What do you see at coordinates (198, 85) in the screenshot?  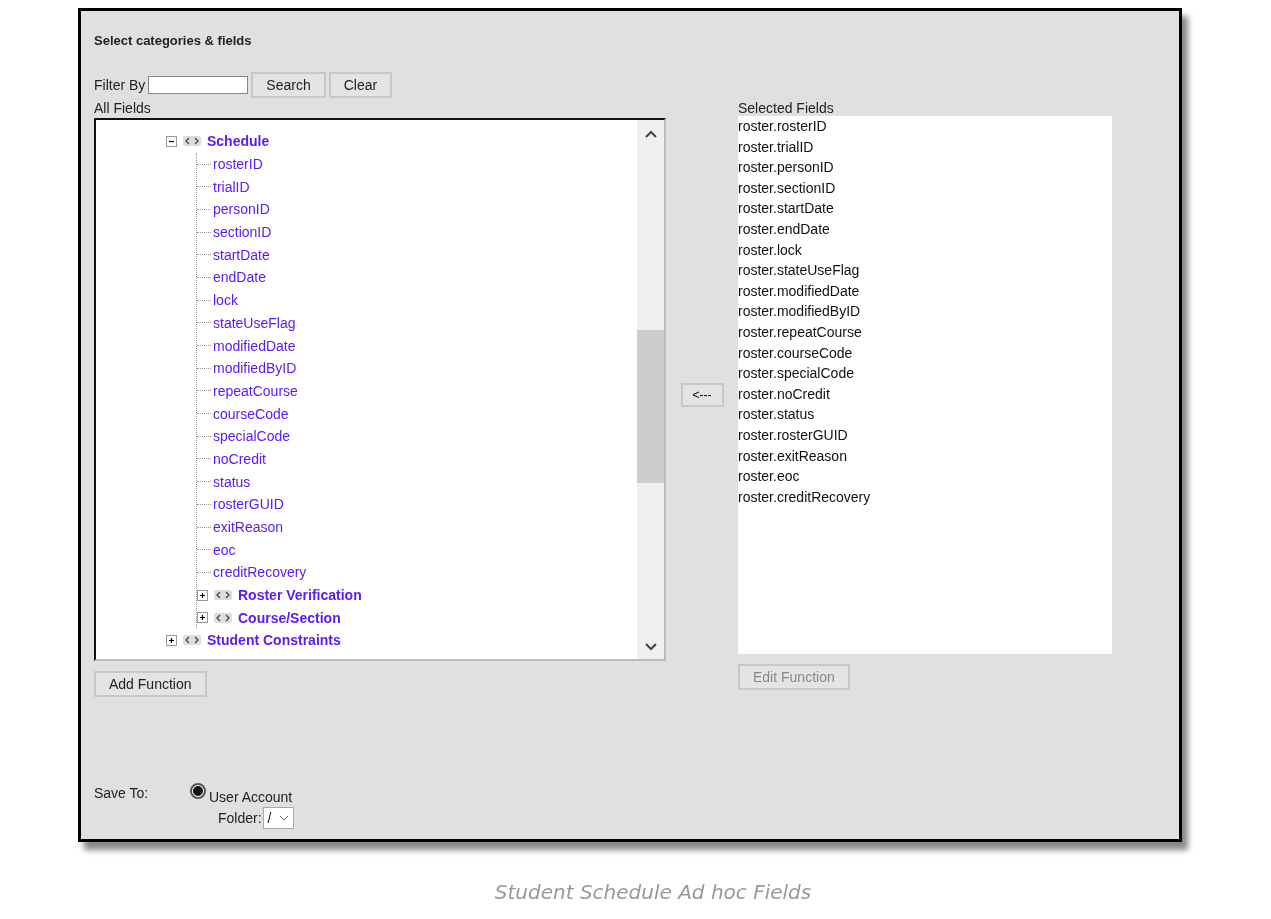 I see `filter-input` at bounding box center [198, 85].